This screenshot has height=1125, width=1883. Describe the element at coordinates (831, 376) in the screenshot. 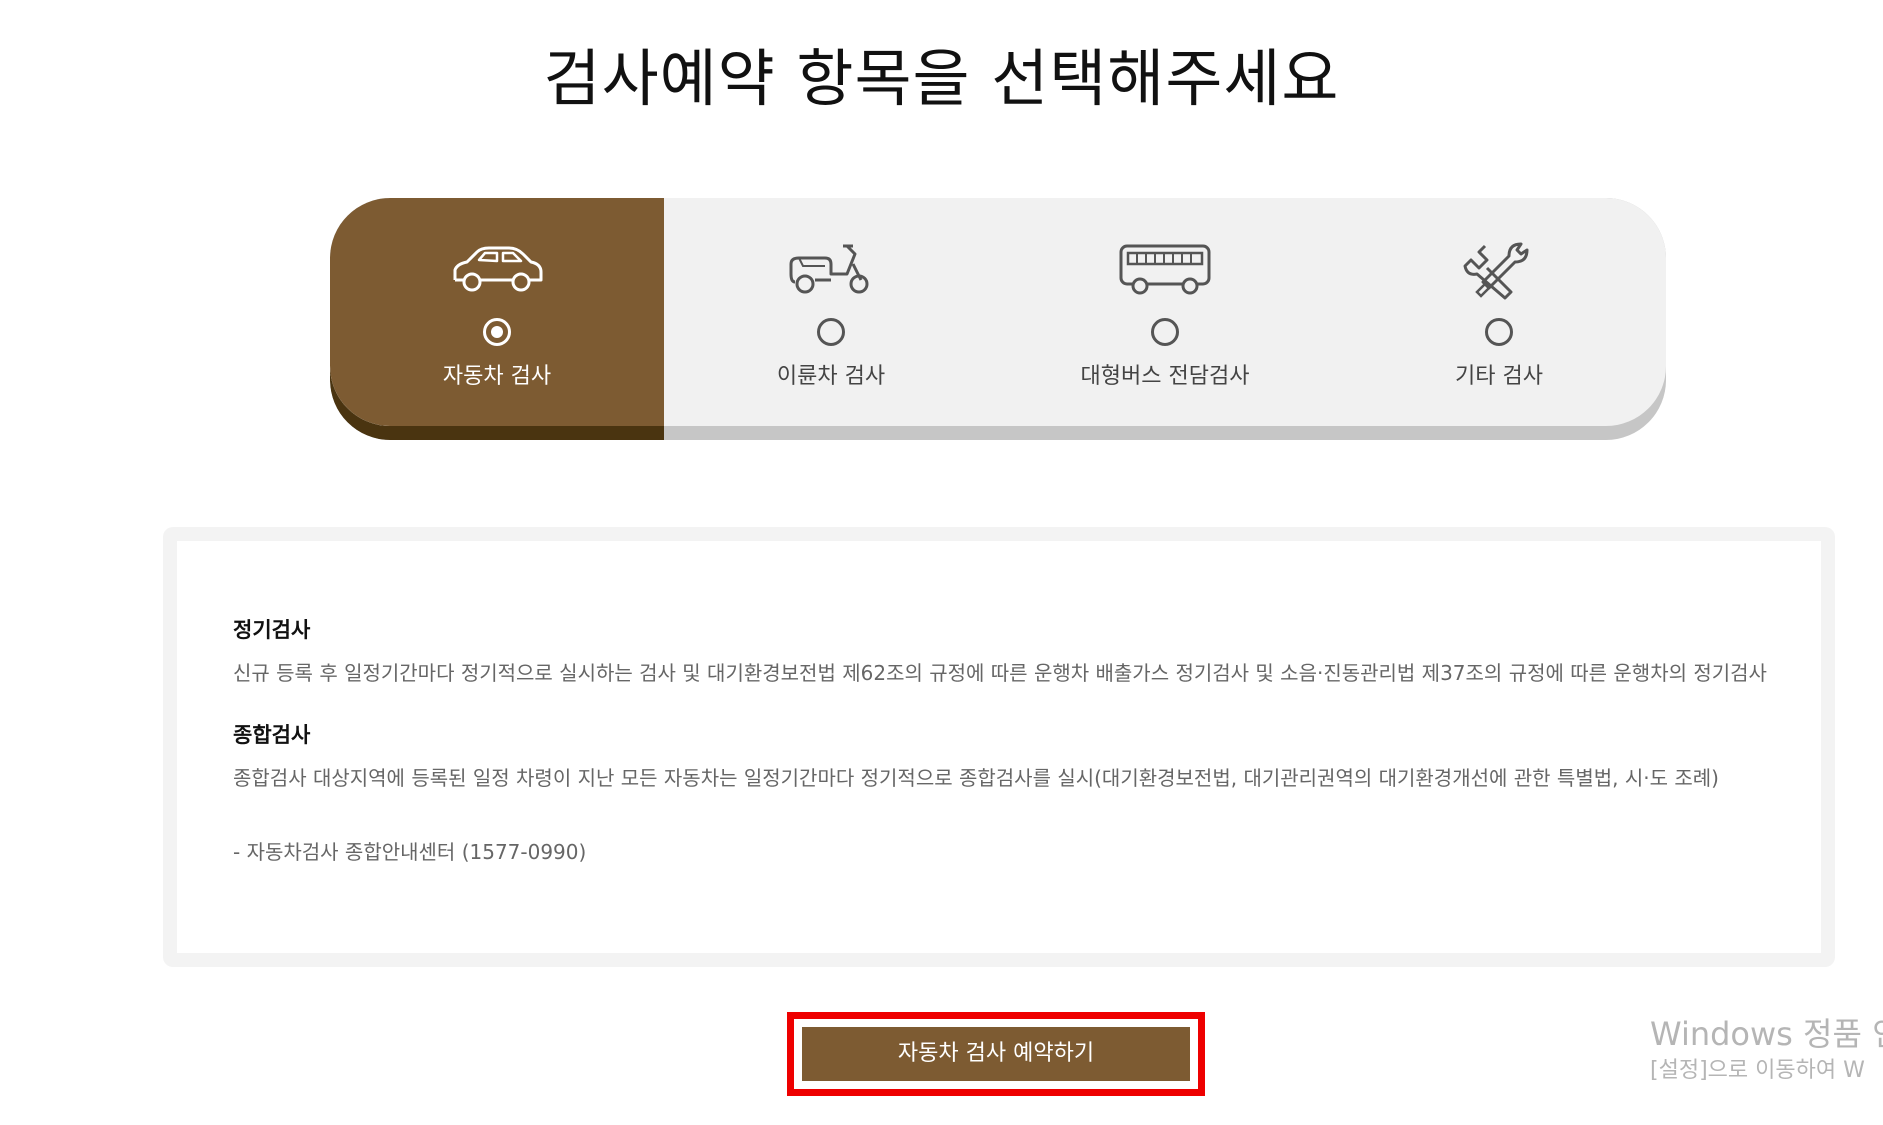

I see `option-label: 이륜차 검사` at that location.